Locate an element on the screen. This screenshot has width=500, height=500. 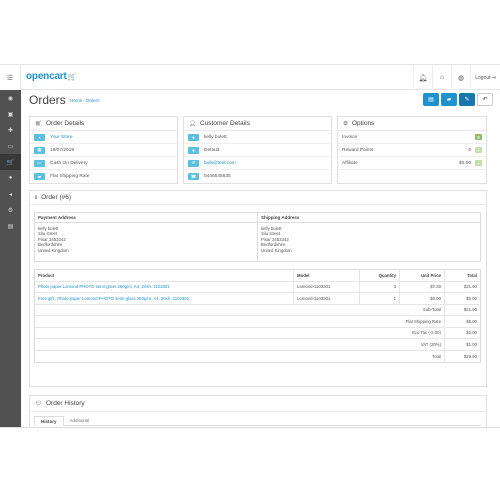
store-icon: ▪ is located at coordinates (39, 137).